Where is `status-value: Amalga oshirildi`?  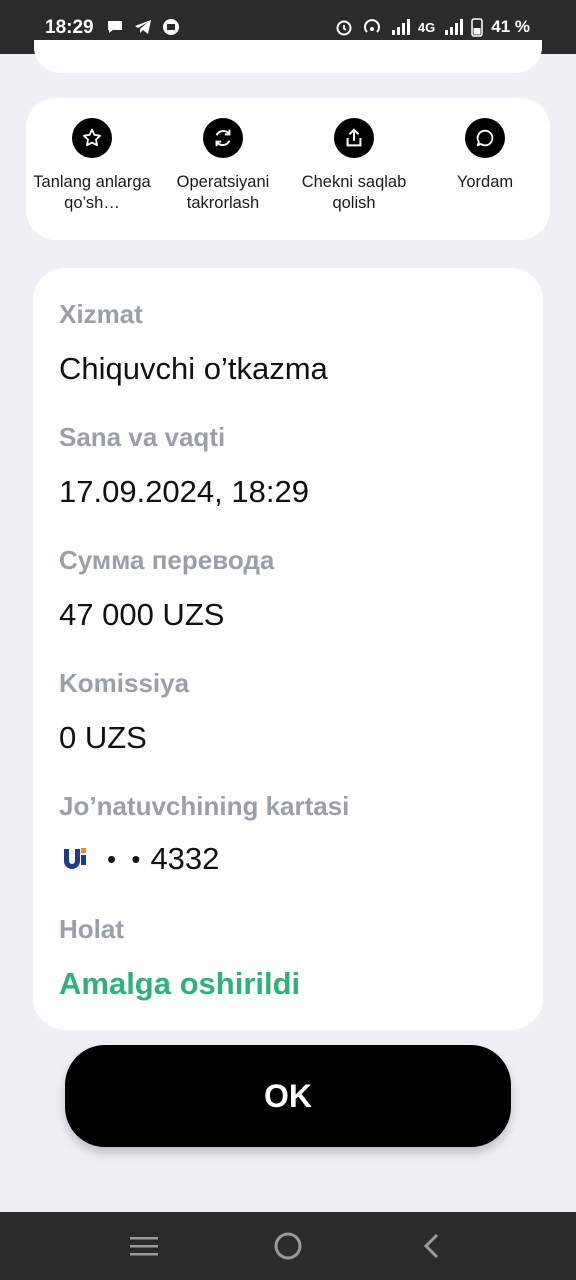 status-value: Amalga oshirildi is located at coordinates (180, 983).